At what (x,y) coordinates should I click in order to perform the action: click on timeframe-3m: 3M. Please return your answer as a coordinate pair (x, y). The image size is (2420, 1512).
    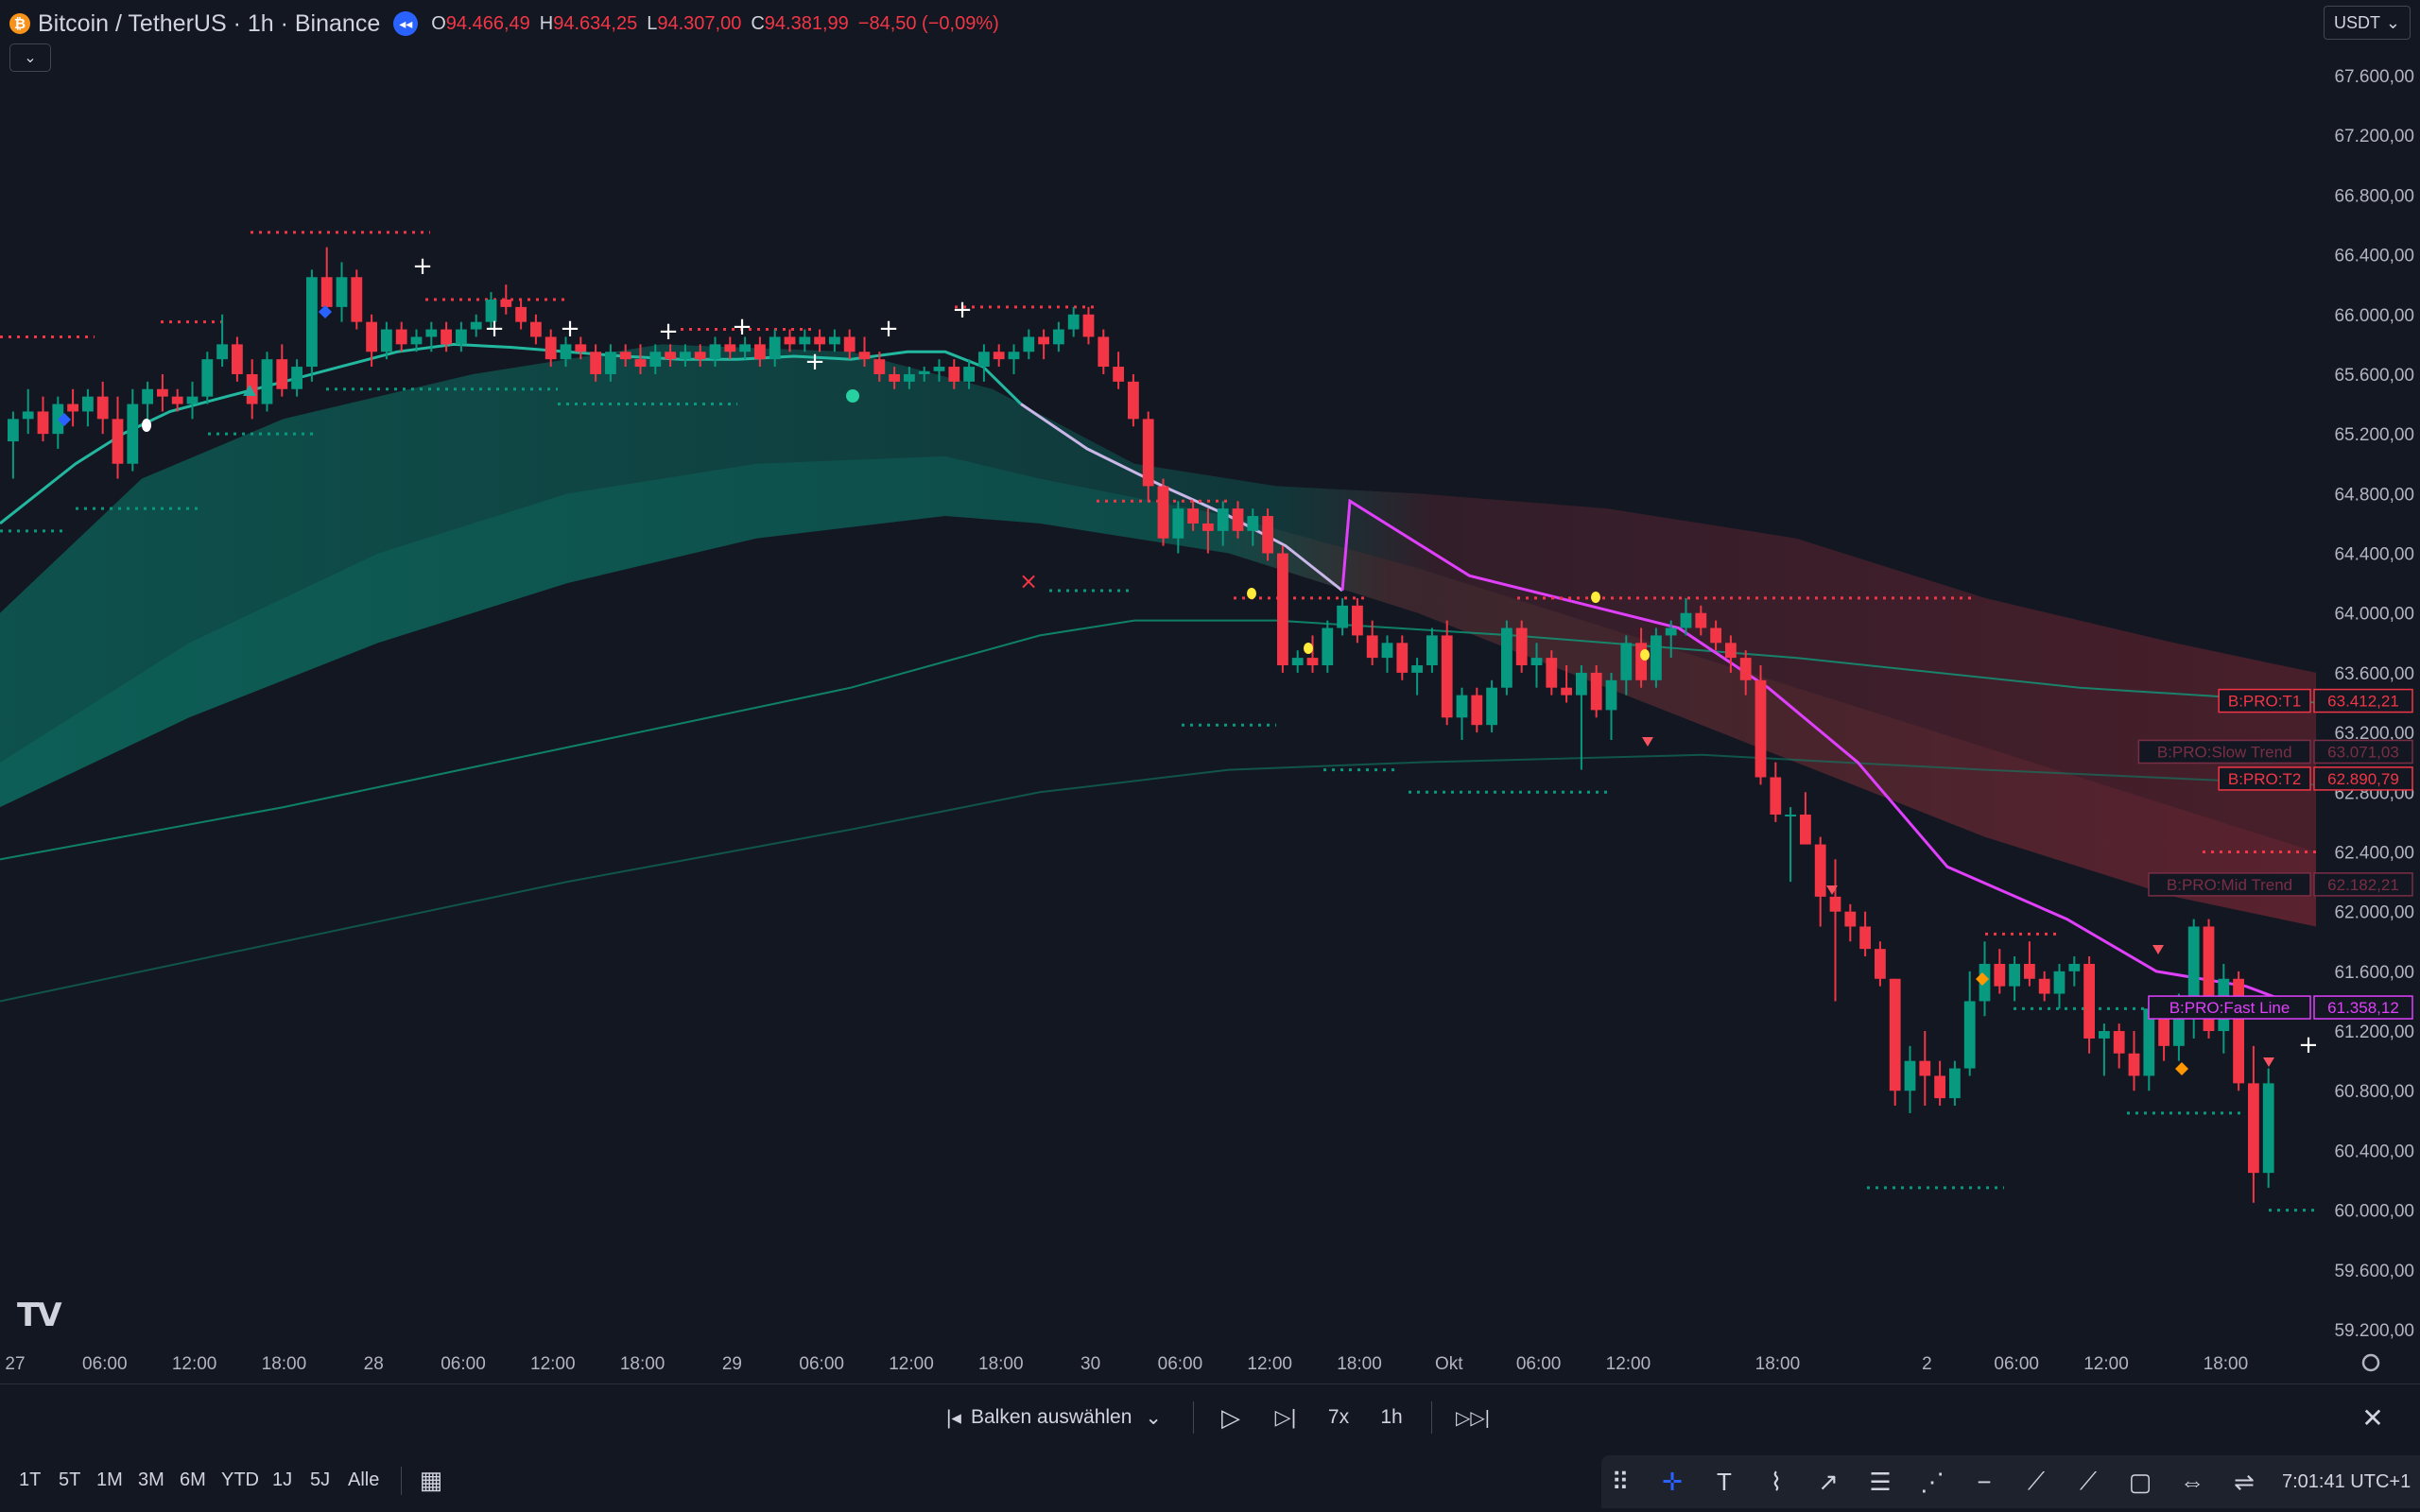
    Looking at the image, I should click on (151, 1480).